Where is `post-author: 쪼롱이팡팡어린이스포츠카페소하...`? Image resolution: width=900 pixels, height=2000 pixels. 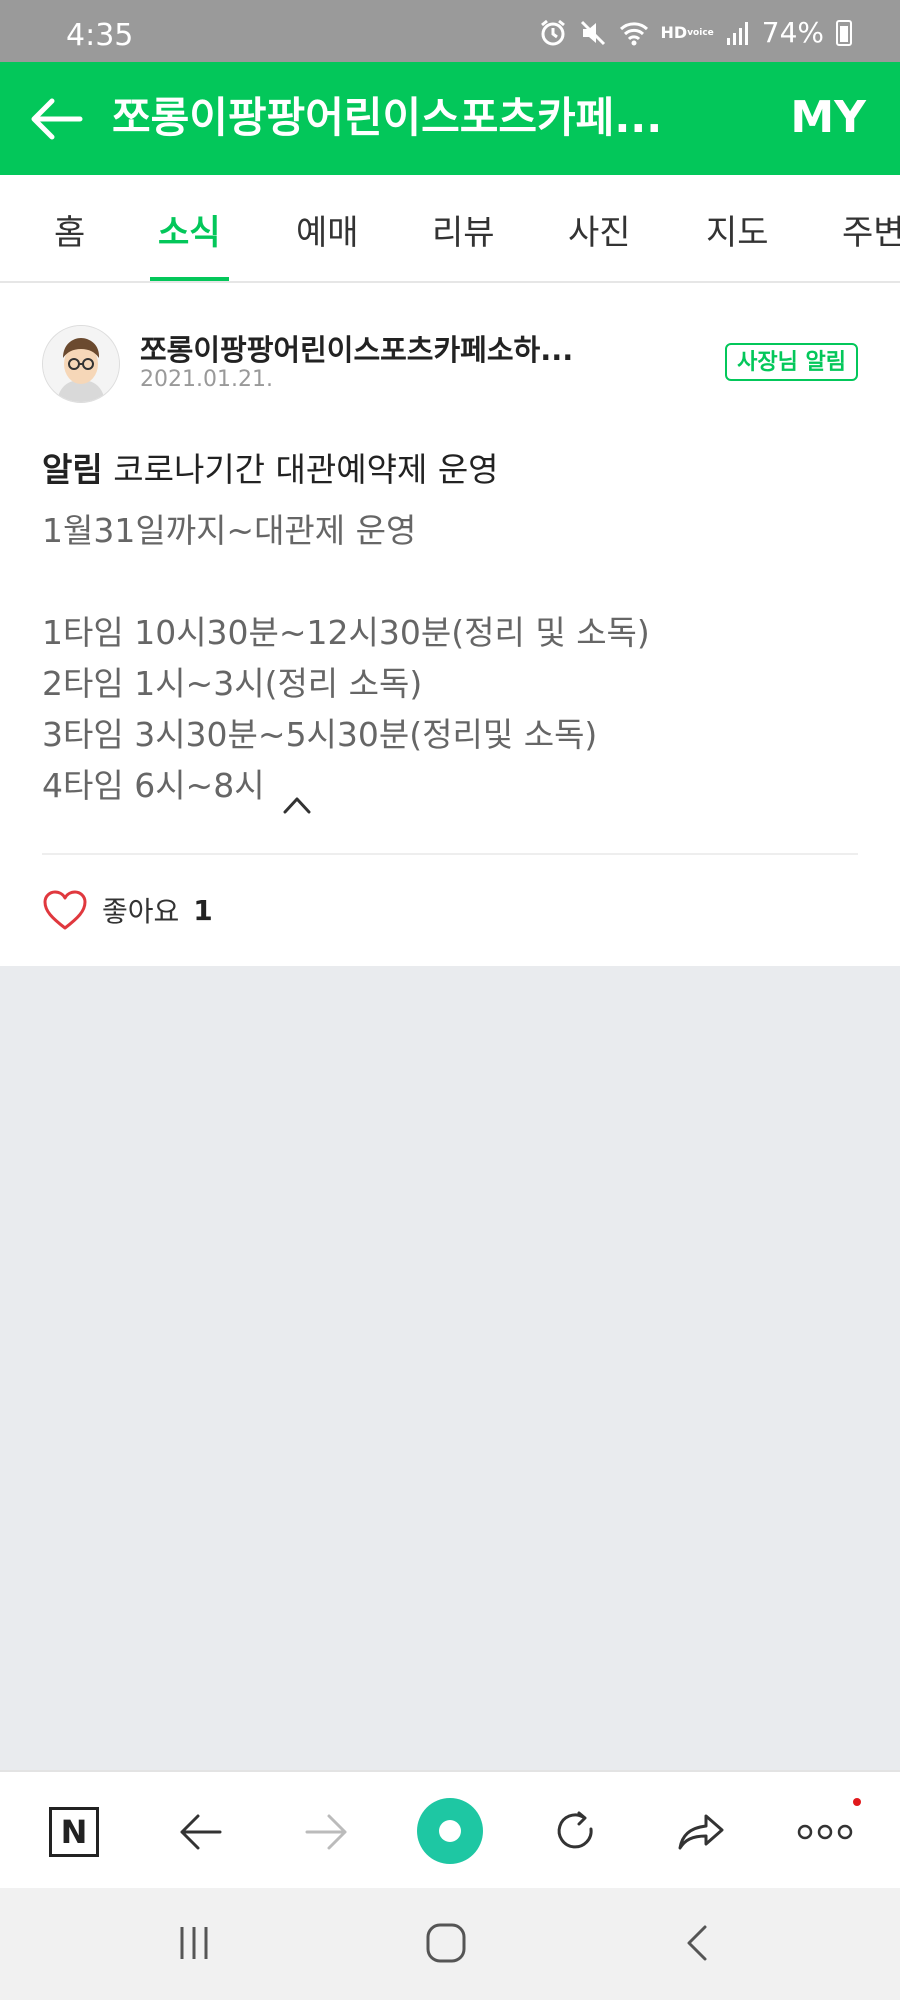
post-author: 쪼롱이팡팡어린이스포츠카페소하... is located at coordinates (375, 348).